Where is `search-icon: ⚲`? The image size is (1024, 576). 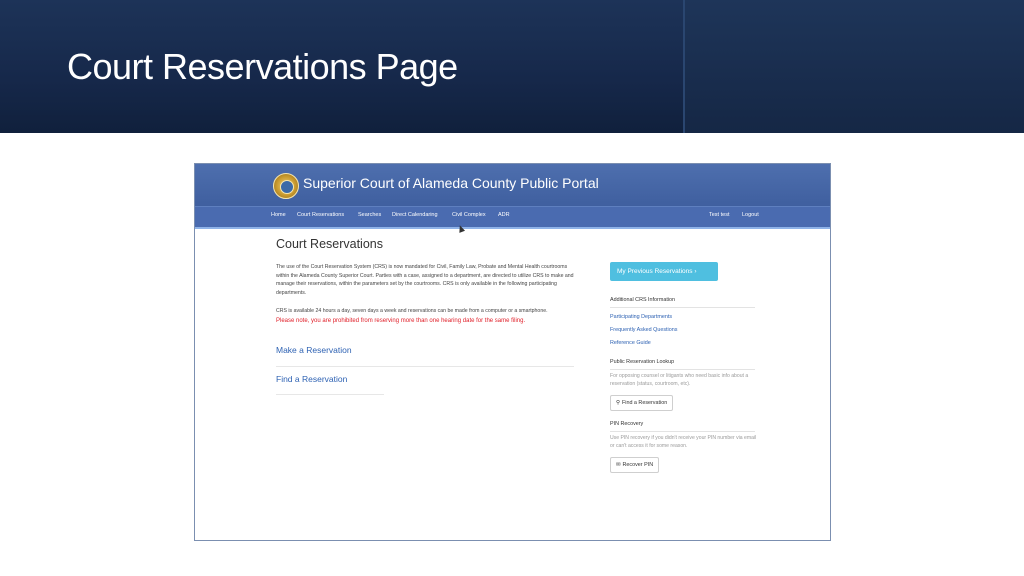 search-icon: ⚲ is located at coordinates (618, 403).